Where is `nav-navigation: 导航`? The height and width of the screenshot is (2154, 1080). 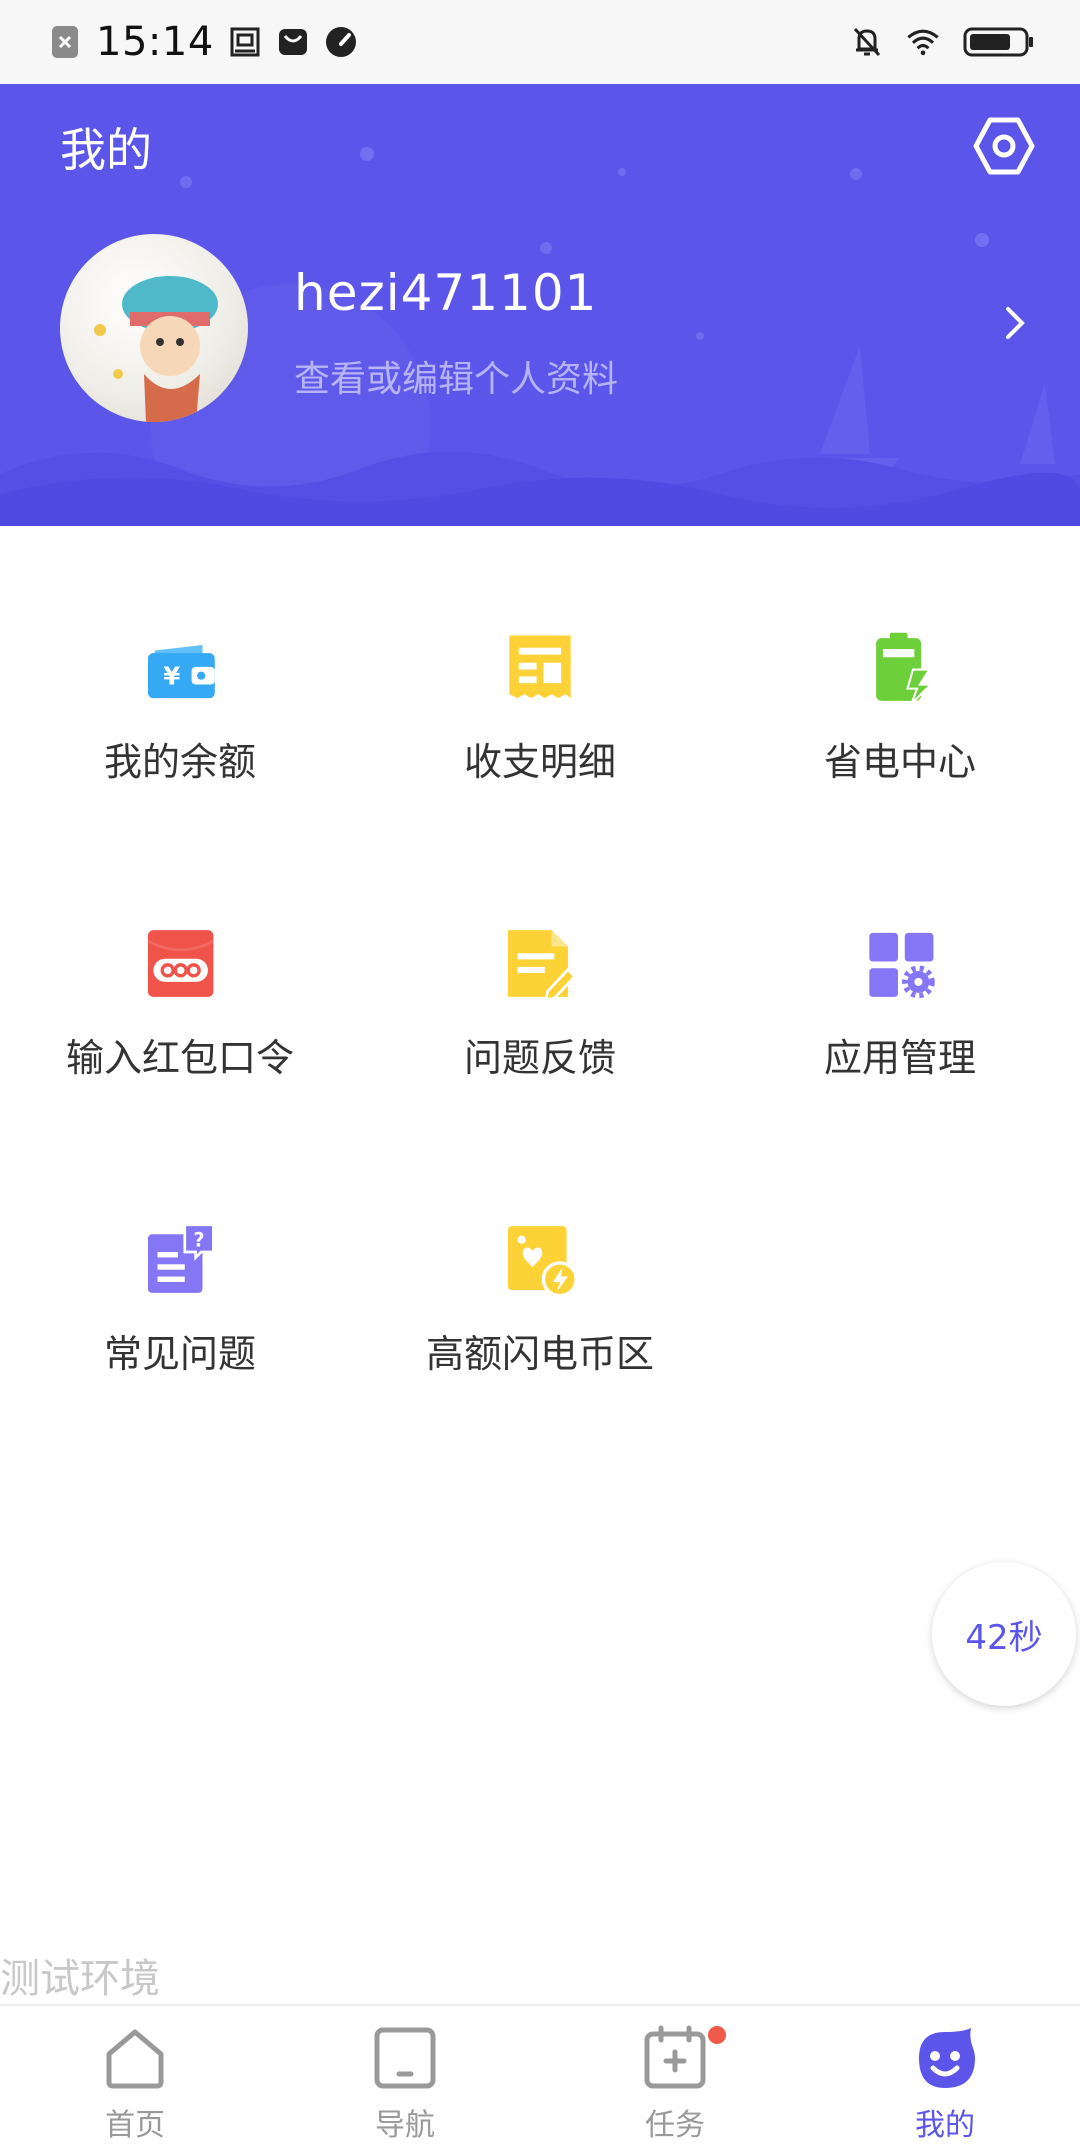
nav-navigation: 导航 is located at coordinates (405, 2080).